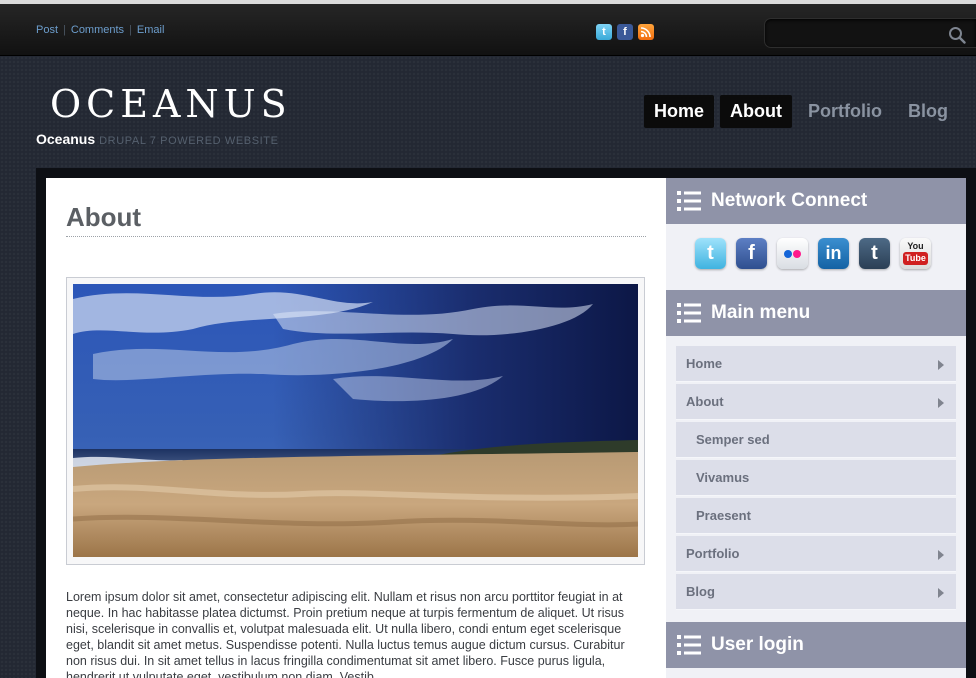  Describe the element at coordinates (189, 141) in the screenshot. I see `site-slogan: DRUPAL 7 POWERED WEBSITE` at that location.